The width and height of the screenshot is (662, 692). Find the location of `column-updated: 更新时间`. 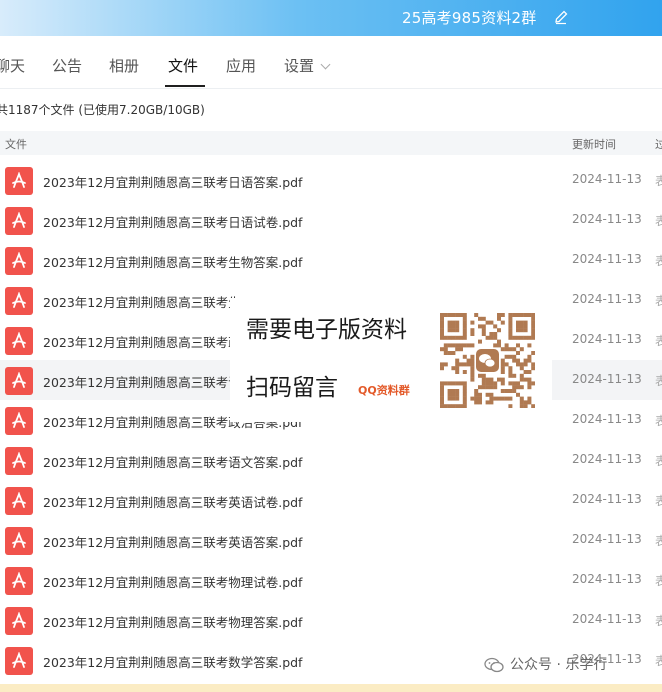

column-updated: 更新时间 is located at coordinates (594, 144).